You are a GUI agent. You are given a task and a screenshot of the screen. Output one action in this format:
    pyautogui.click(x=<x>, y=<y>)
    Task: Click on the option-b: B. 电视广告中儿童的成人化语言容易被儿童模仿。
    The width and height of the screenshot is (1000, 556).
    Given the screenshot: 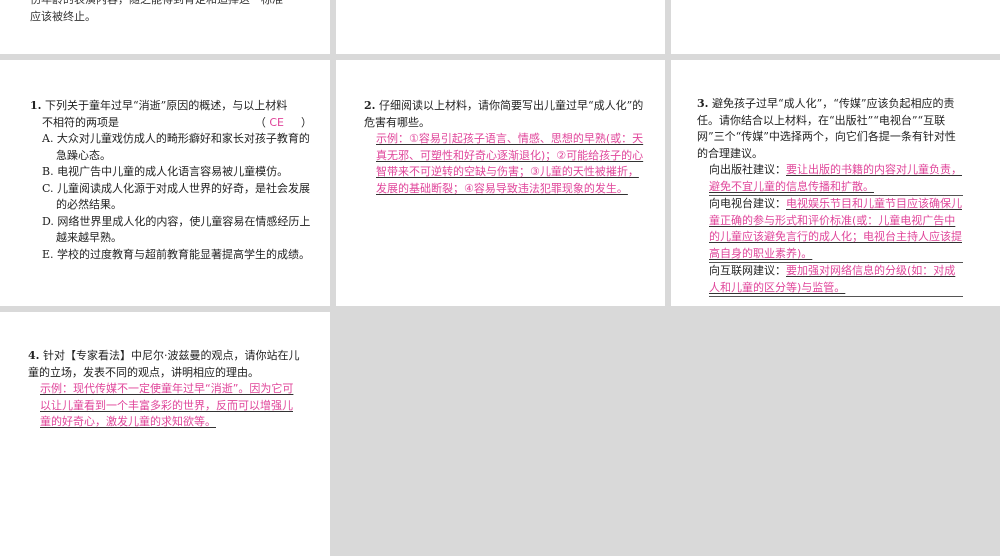 What is the action you would take?
    pyautogui.click(x=165, y=171)
    